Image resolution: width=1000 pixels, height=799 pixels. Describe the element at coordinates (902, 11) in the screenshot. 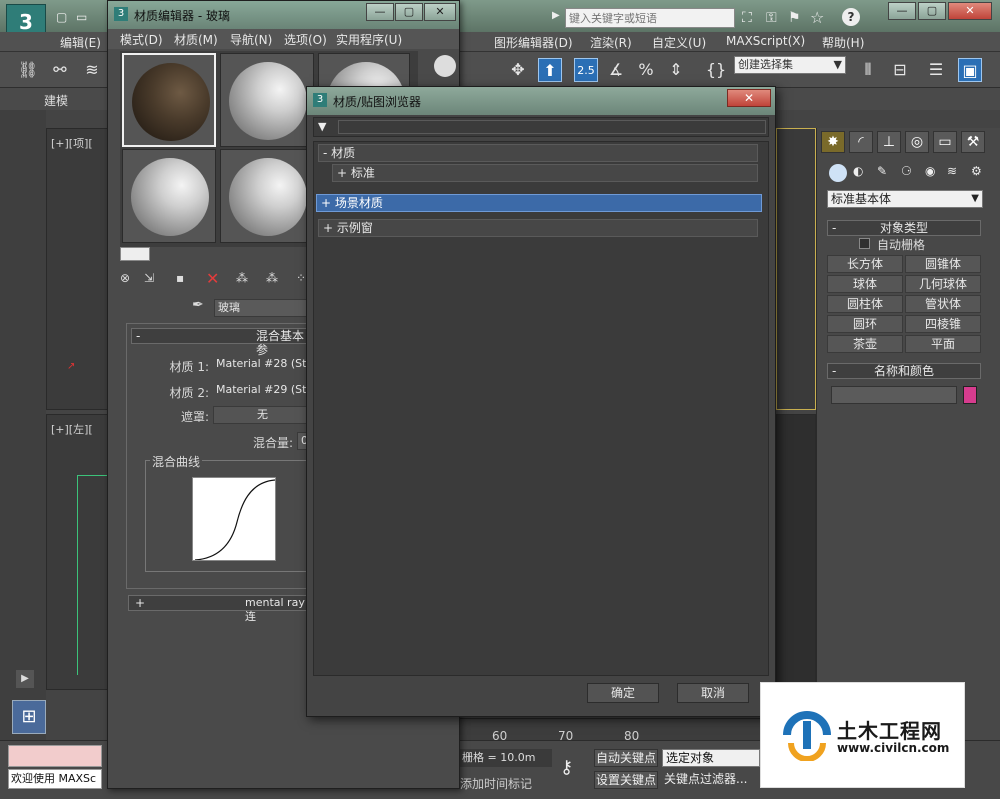

I see `app-minimize-button: —` at that location.